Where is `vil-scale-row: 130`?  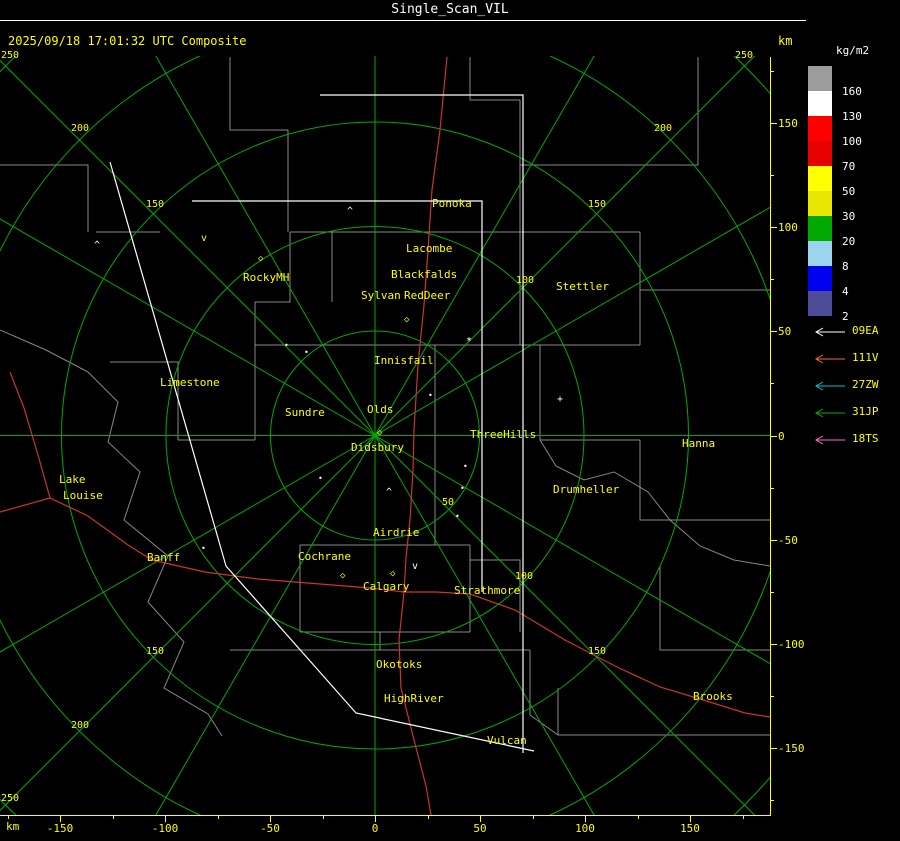 vil-scale-row: 130 is located at coordinates (853, 106).